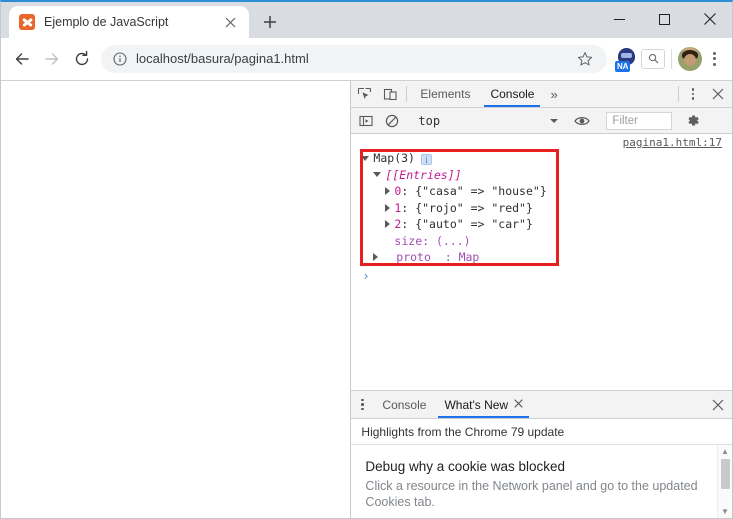 The width and height of the screenshot is (733, 519). What do you see at coordinates (692, 120) in the screenshot?
I see `gear-icon` at bounding box center [692, 120].